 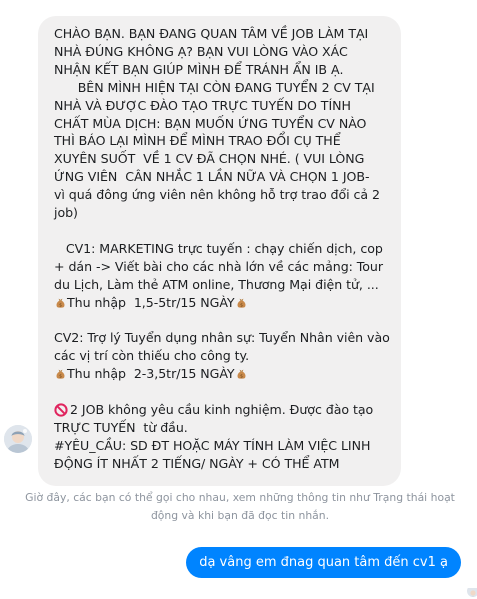 I want to click on sender-avatar-image, so click(x=18, y=439).